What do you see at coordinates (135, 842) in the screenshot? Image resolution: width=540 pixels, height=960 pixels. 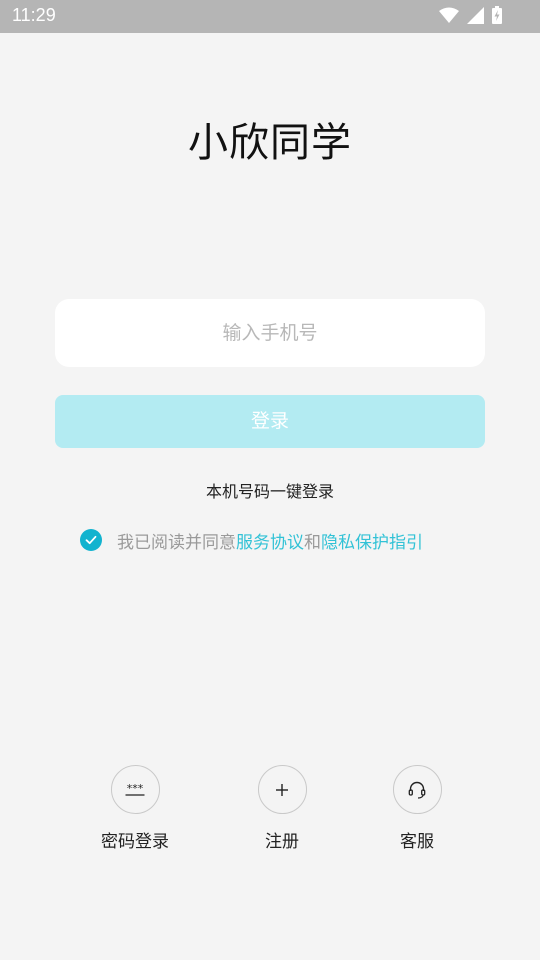 I see `password-login-label: 密码登录` at bounding box center [135, 842].